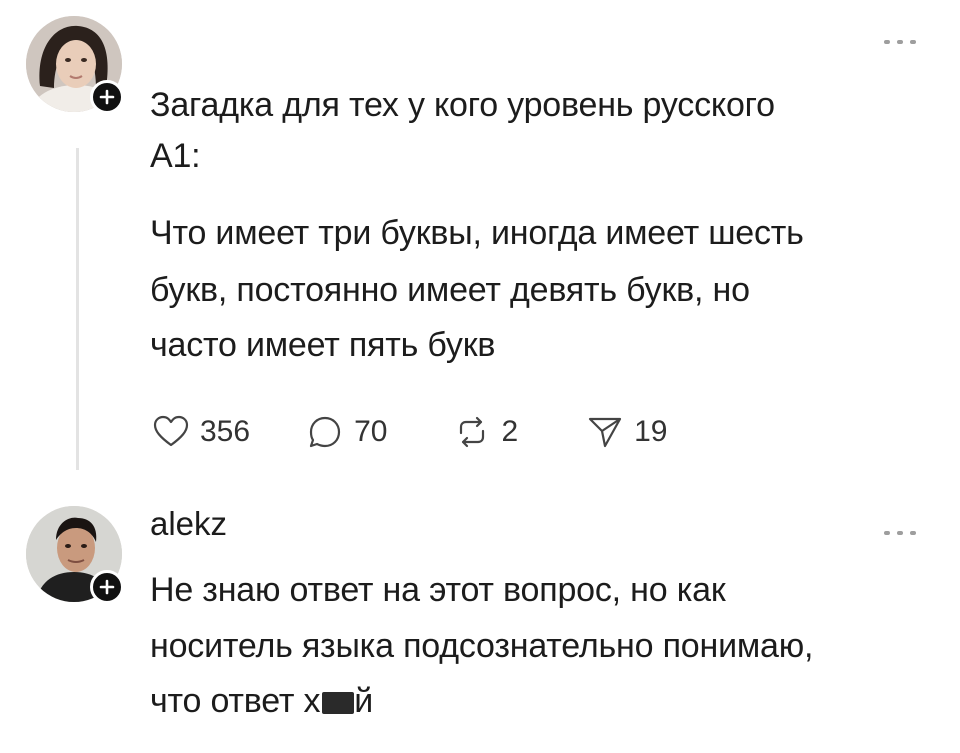 The height and width of the screenshot is (753, 960). What do you see at coordinates (477, 233) in the screenshot?
I see `post-body-line: Что имеет три буквы, иногда имеет шесть` at bounding box center [477, 233].